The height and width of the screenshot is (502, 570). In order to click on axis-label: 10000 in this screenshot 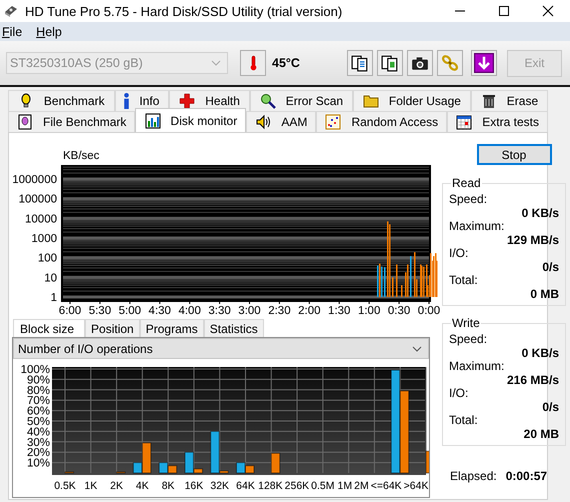, I will do `click(41, 219)`.